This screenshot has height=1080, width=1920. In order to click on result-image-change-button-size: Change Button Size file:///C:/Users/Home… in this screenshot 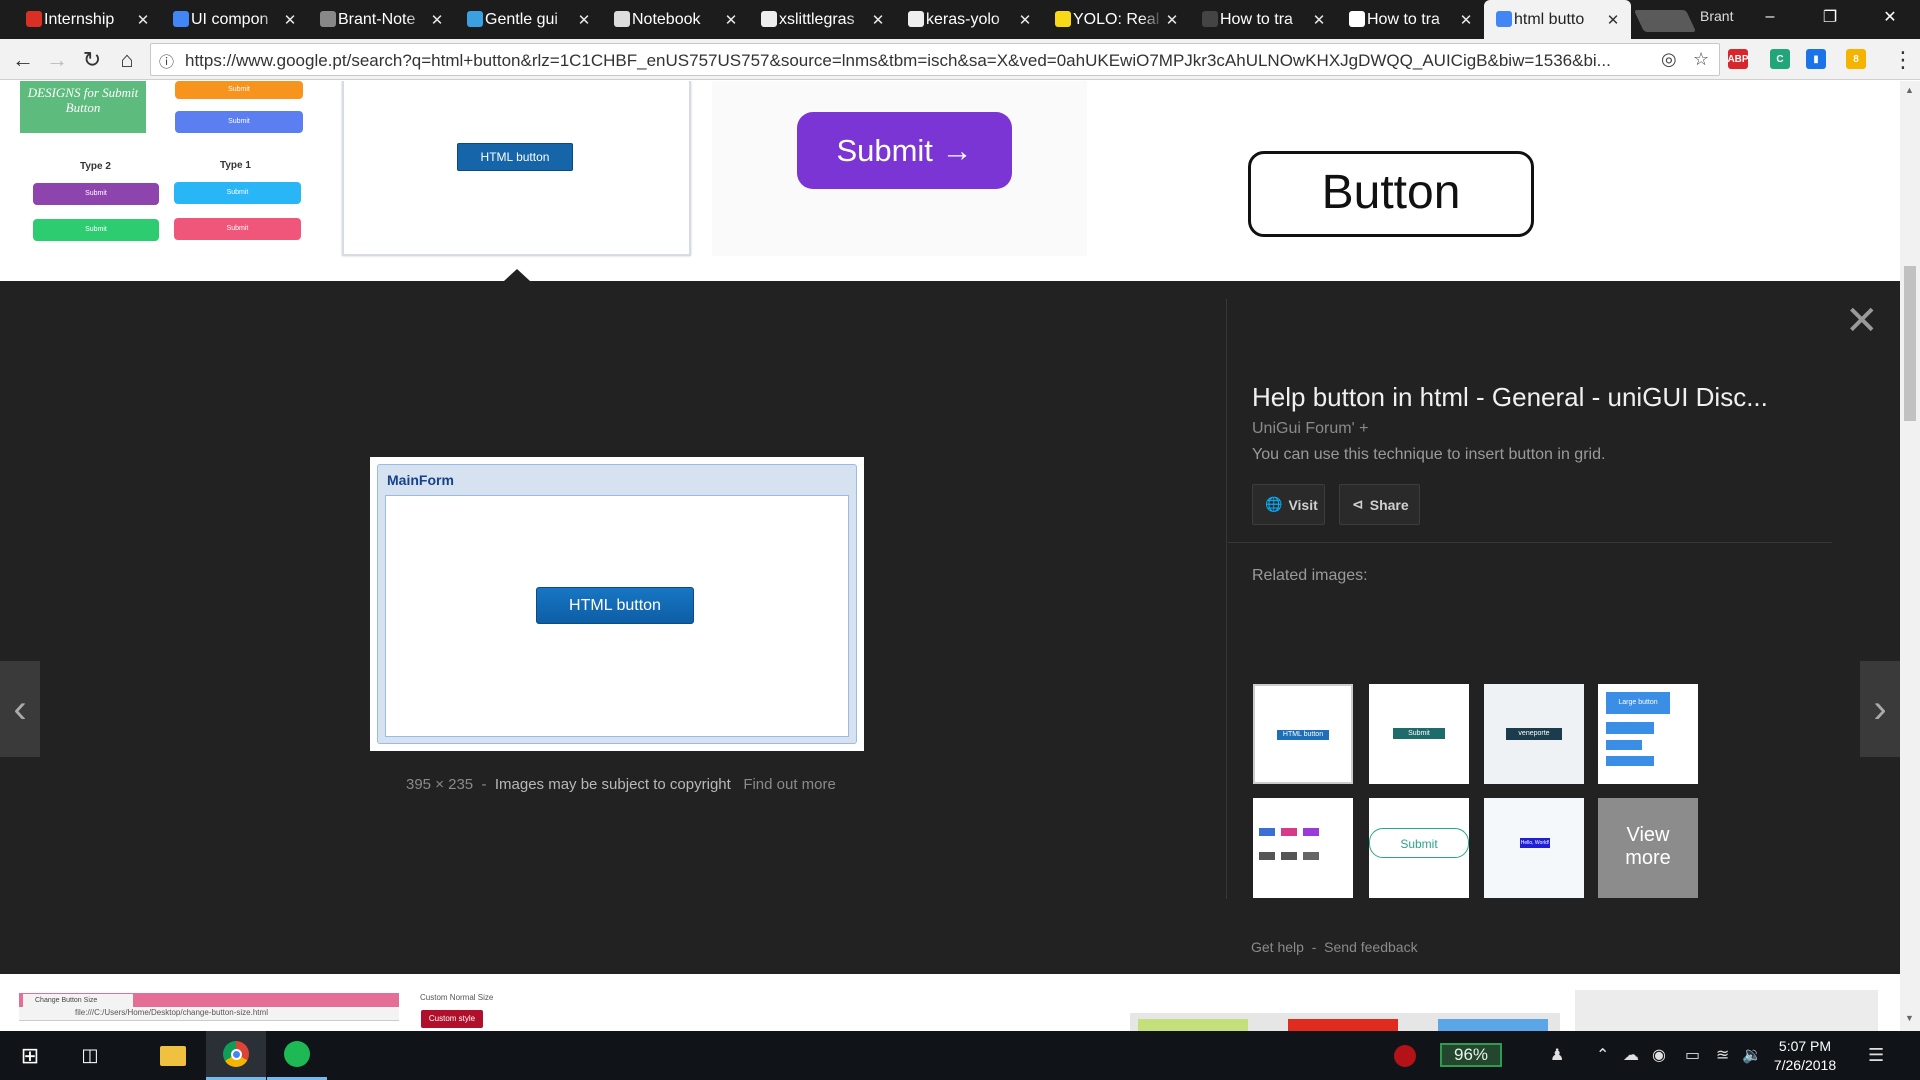, I will do `click(209, 1012)`.